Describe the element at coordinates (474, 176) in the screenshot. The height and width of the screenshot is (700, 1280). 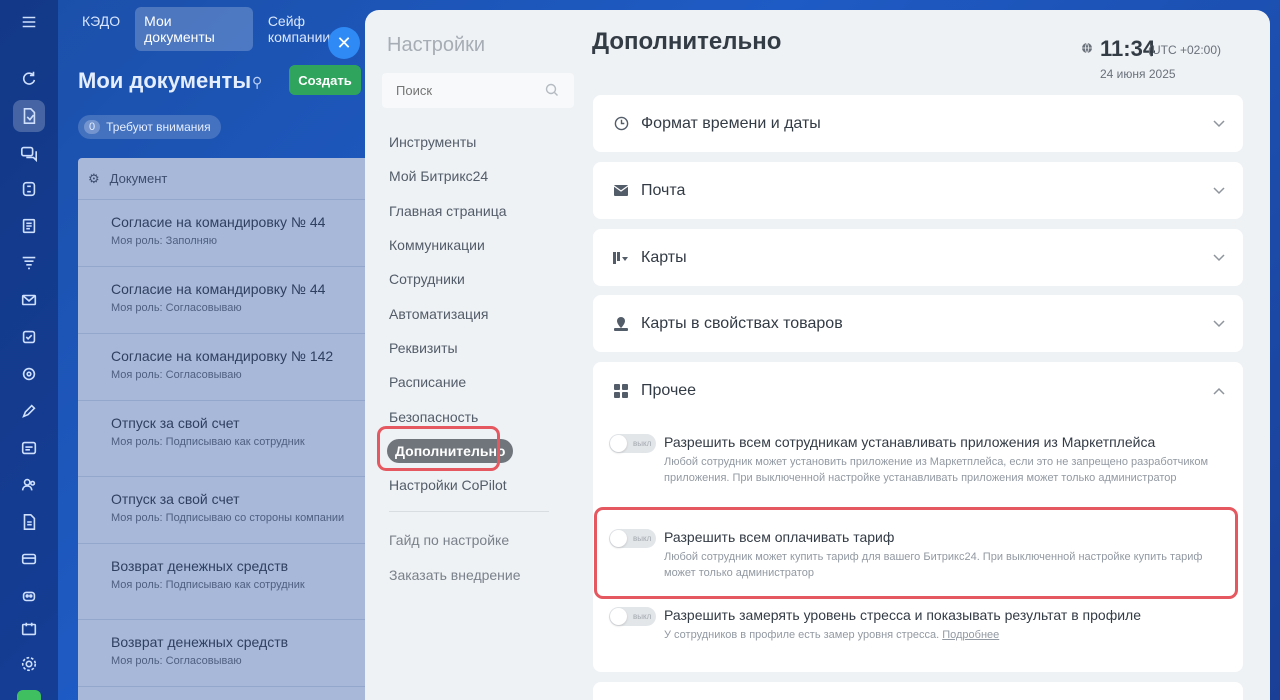
I see `menu-item-my-bitrix24: Мой Битрикс24` at that location.